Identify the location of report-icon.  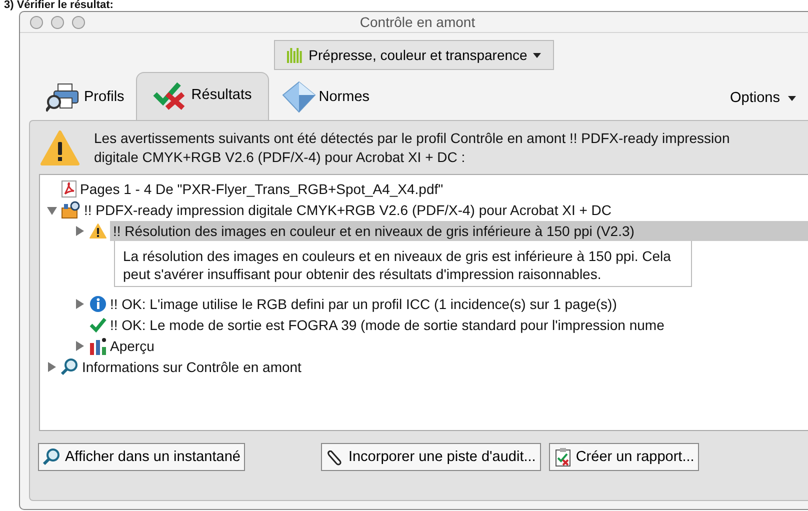
(563, 457).